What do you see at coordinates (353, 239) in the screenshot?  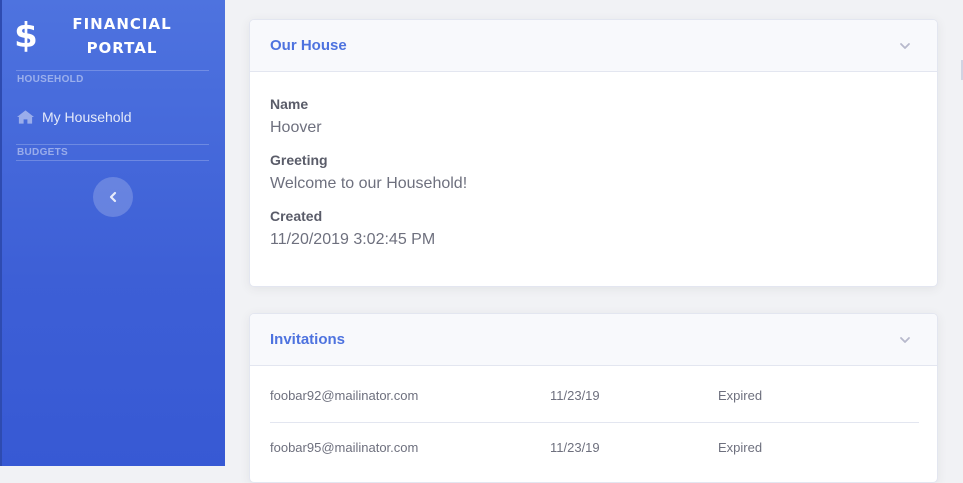 I see `created-value: 11/20/2019 3:02:45 PM` at bounding box center [353, 239].